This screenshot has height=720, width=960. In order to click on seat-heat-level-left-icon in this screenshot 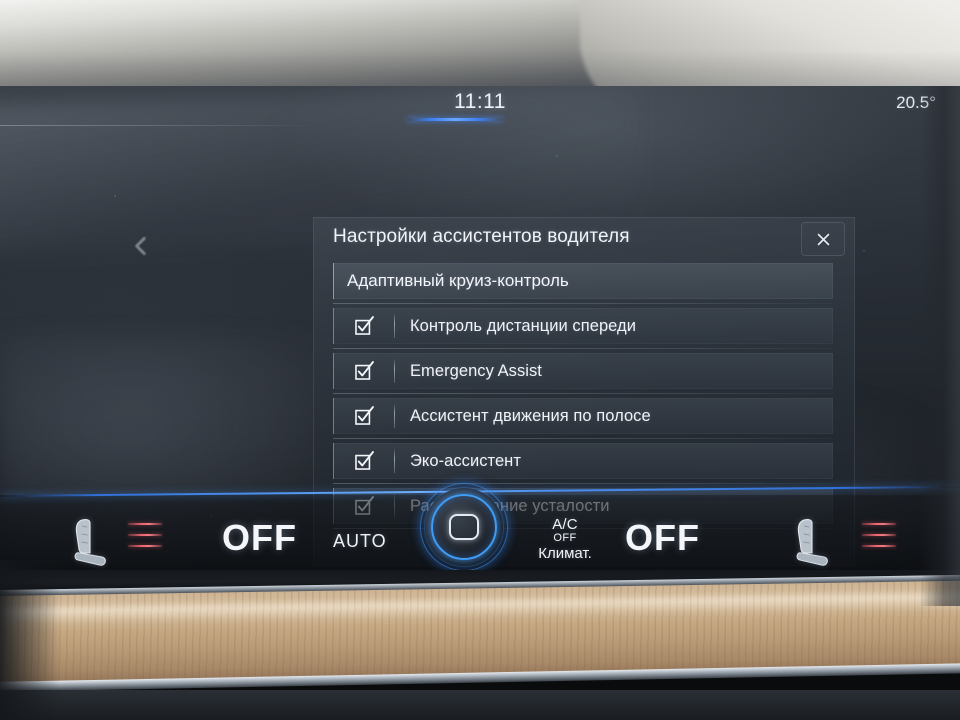, I will do `click(145, 543)`.